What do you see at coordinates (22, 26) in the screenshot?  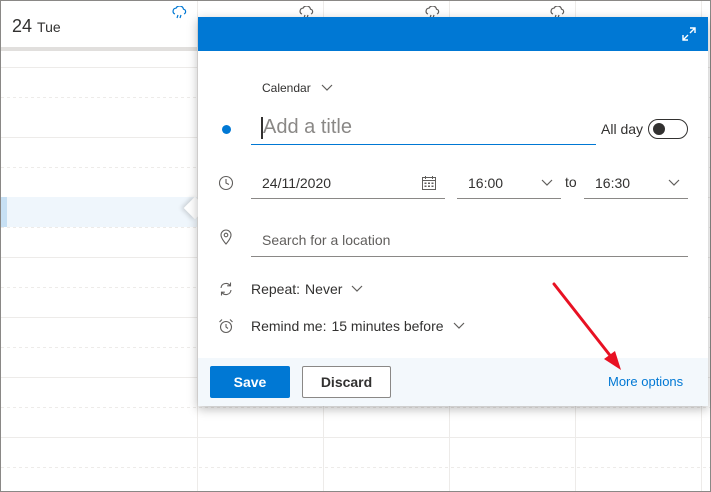 I see `day-number: 24` at bounding box center [22, 26].